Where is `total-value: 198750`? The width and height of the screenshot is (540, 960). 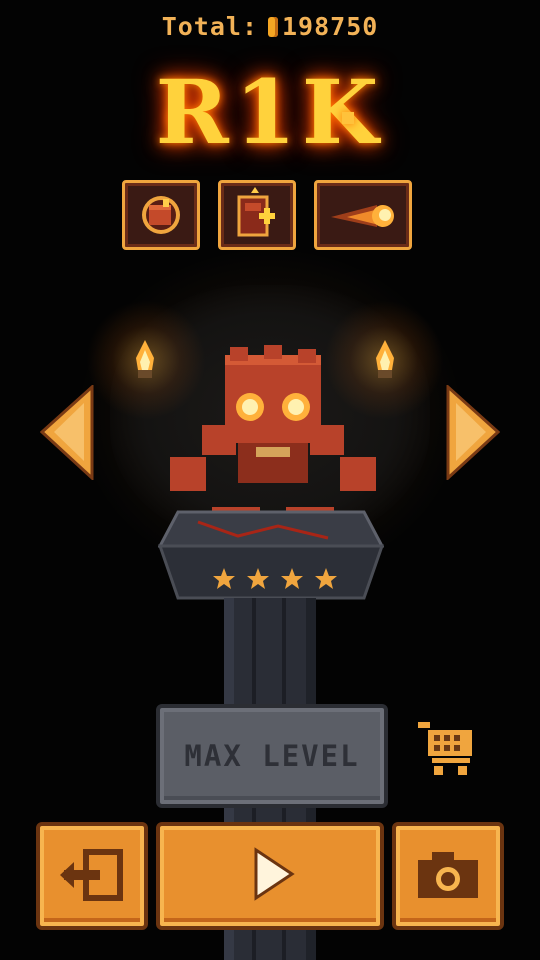 total-value: 198750 is located at coordinates (330, 26).